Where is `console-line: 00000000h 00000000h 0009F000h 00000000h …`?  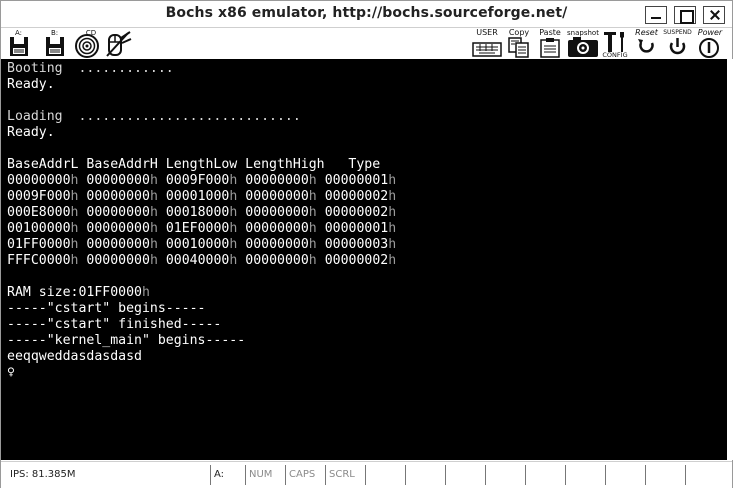
console-line: 00000000h 00000000h 0009F000h 00000000h … is located at coordinates (202, 180).